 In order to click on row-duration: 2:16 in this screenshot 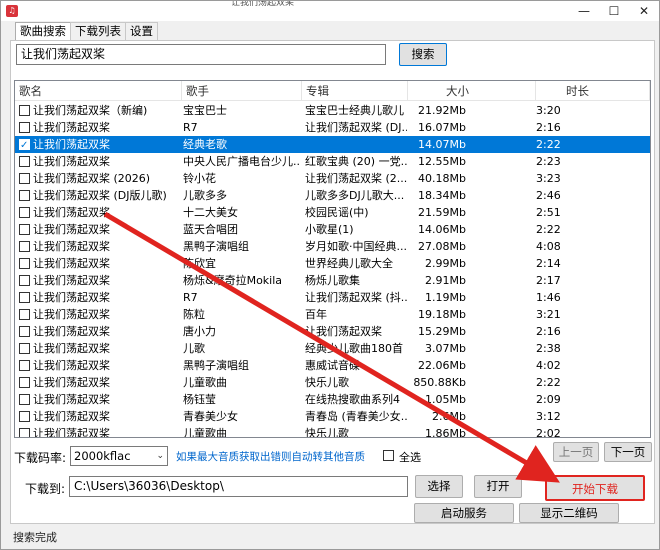, I will do `click(548, 127)`.